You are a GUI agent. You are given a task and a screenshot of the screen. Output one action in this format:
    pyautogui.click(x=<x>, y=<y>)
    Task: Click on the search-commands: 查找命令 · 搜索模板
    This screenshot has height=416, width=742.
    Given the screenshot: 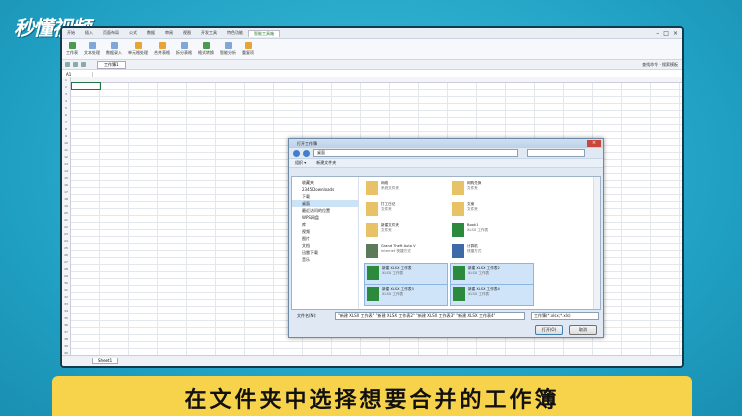 What is the action you would take?
    pyautogui.click(x=662, y=65)
    